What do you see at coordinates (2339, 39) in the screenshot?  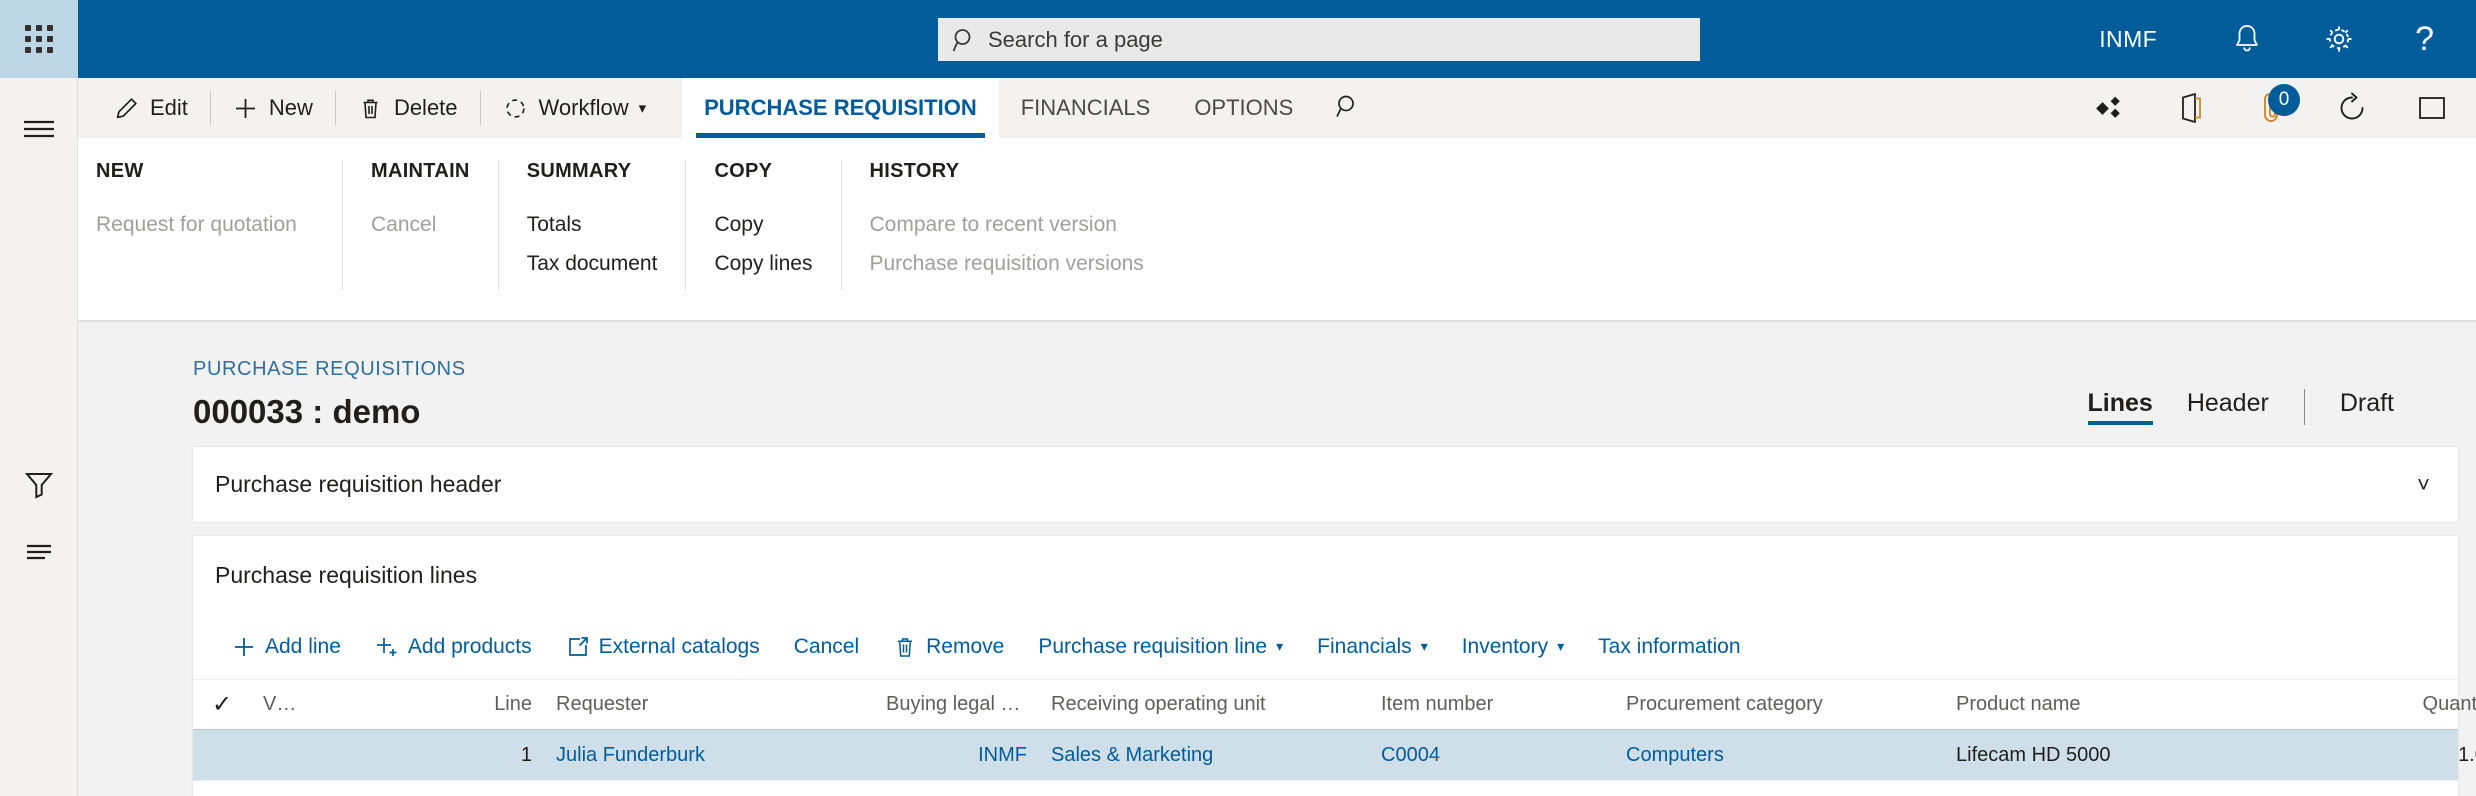 I see `settings-gear-icon` at bounding box center [2339, 39].